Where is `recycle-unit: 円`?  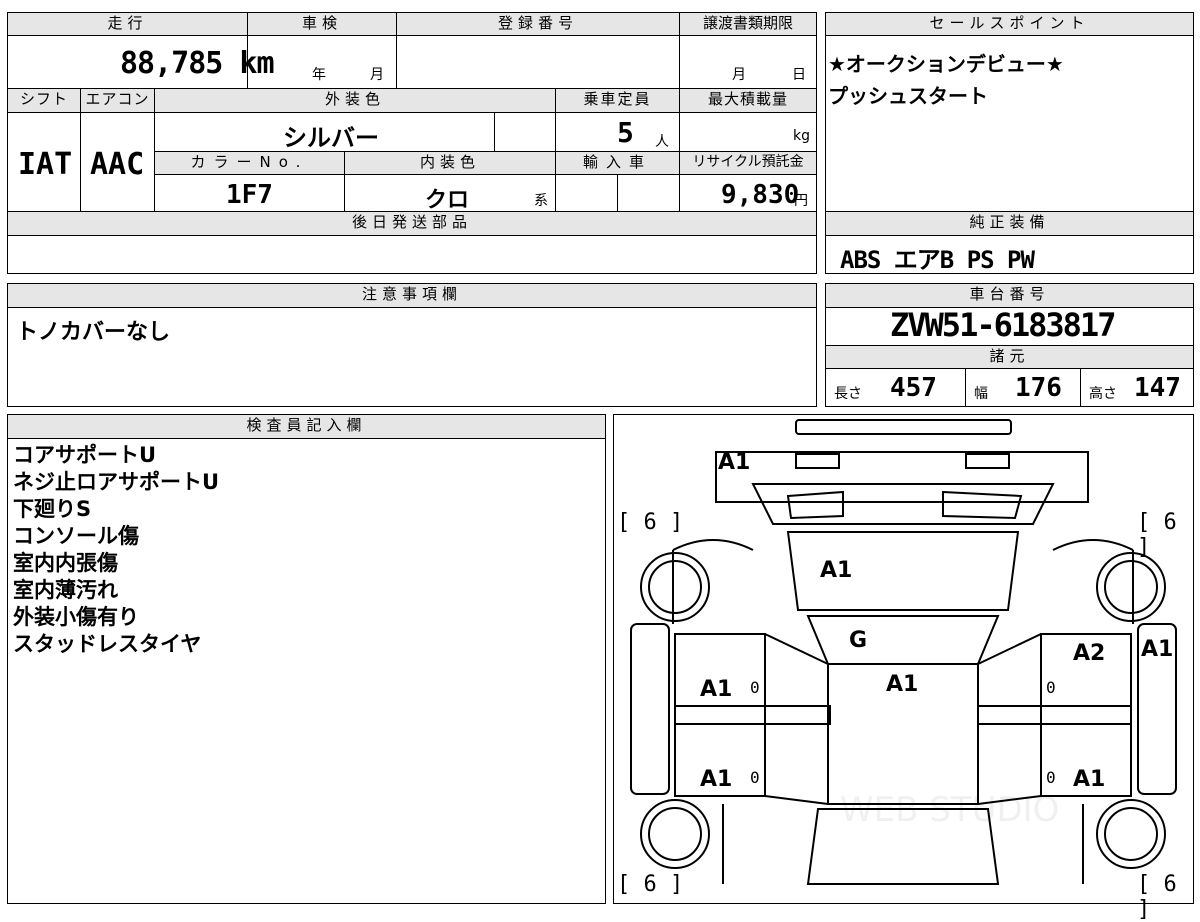 recycle-unit: 円 is located at coordinates (801, 201).